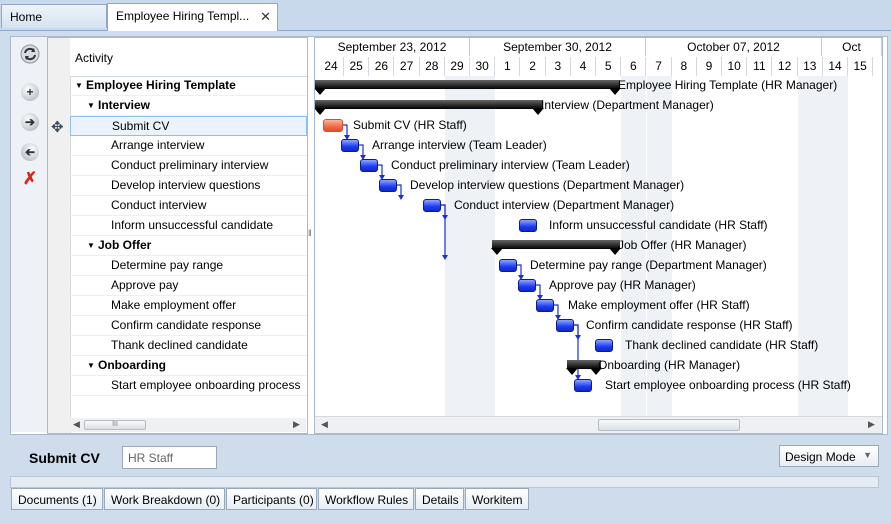 This screenshot has width=891, height=524. I want to click on bar-label: Submit CV (HR Staff), so click(410, 125).